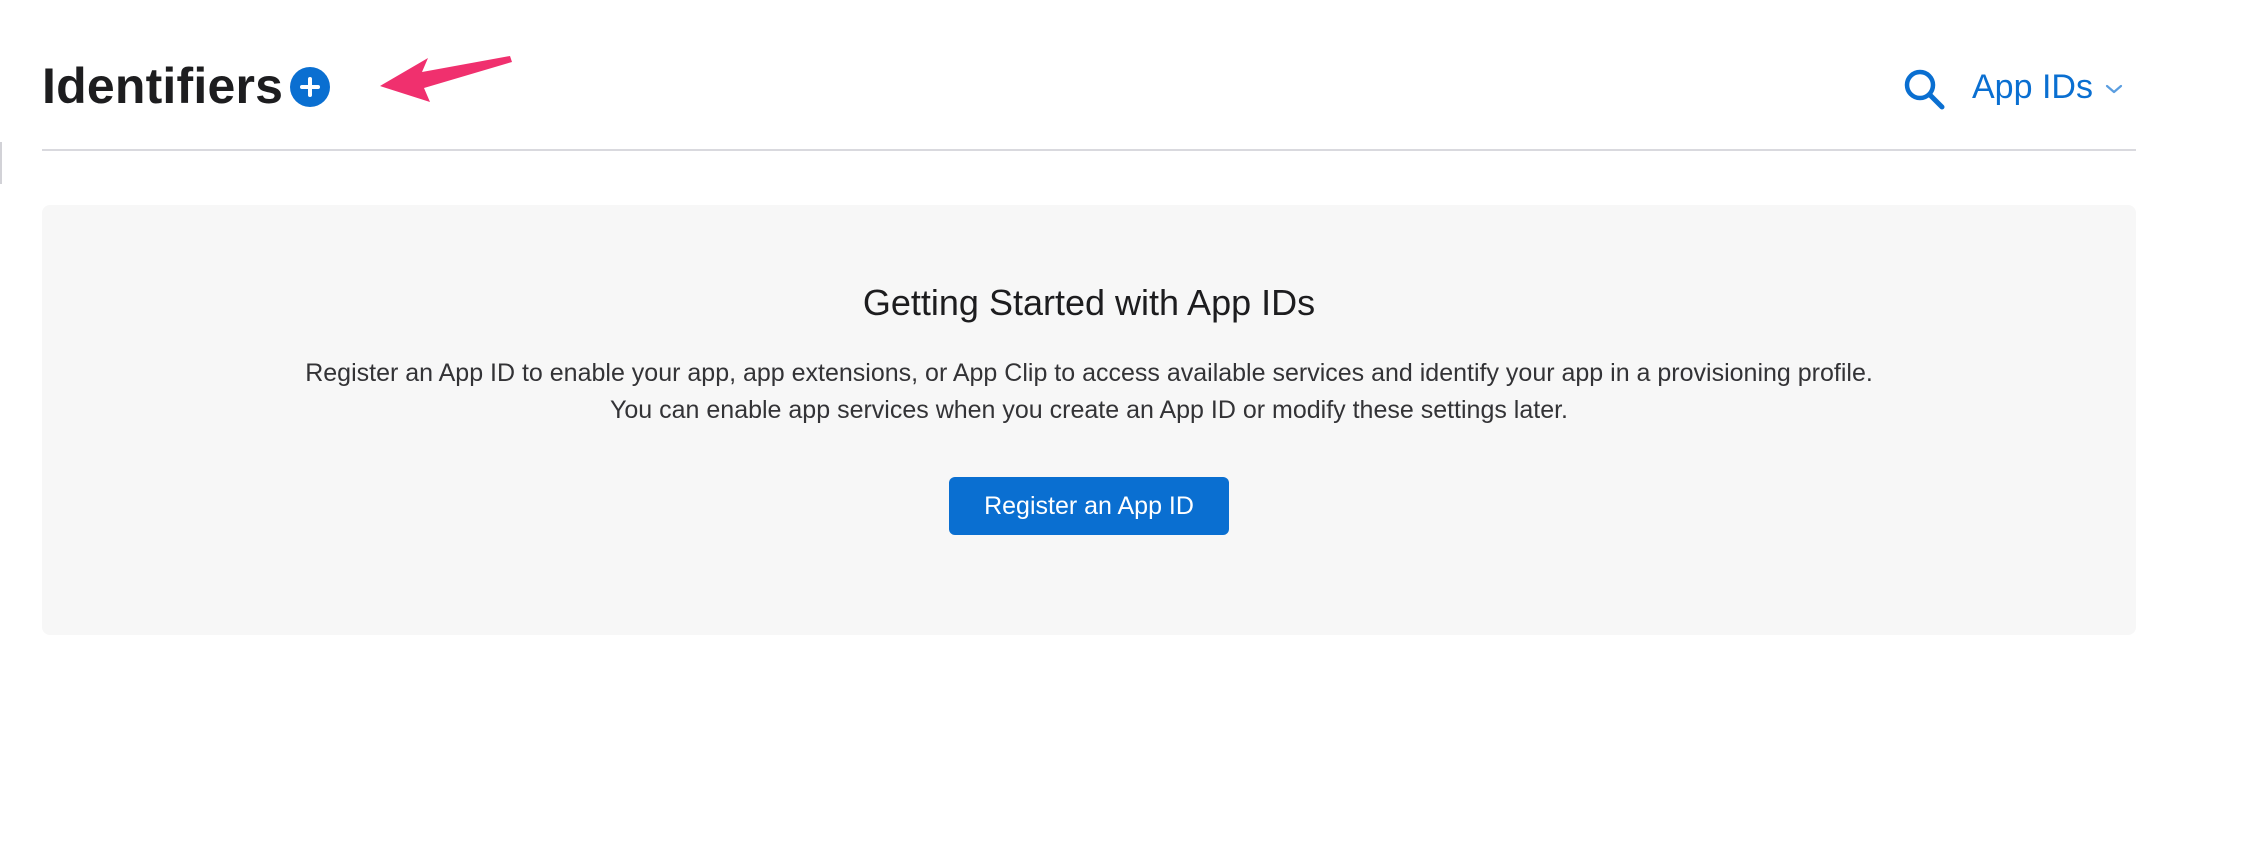  Describe the element at coordinates (310, 87) in the screenshot. I see `add-identifier-button` at that location.